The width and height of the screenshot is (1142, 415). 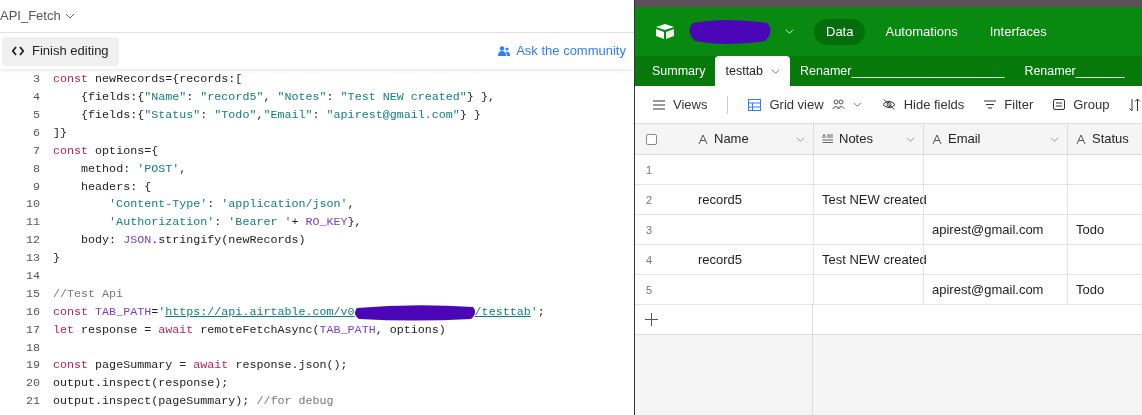 What do you see at coordinates (60, 133) in the screenshot?
I see `code-token: ]}` at bounding box center [60, 133].